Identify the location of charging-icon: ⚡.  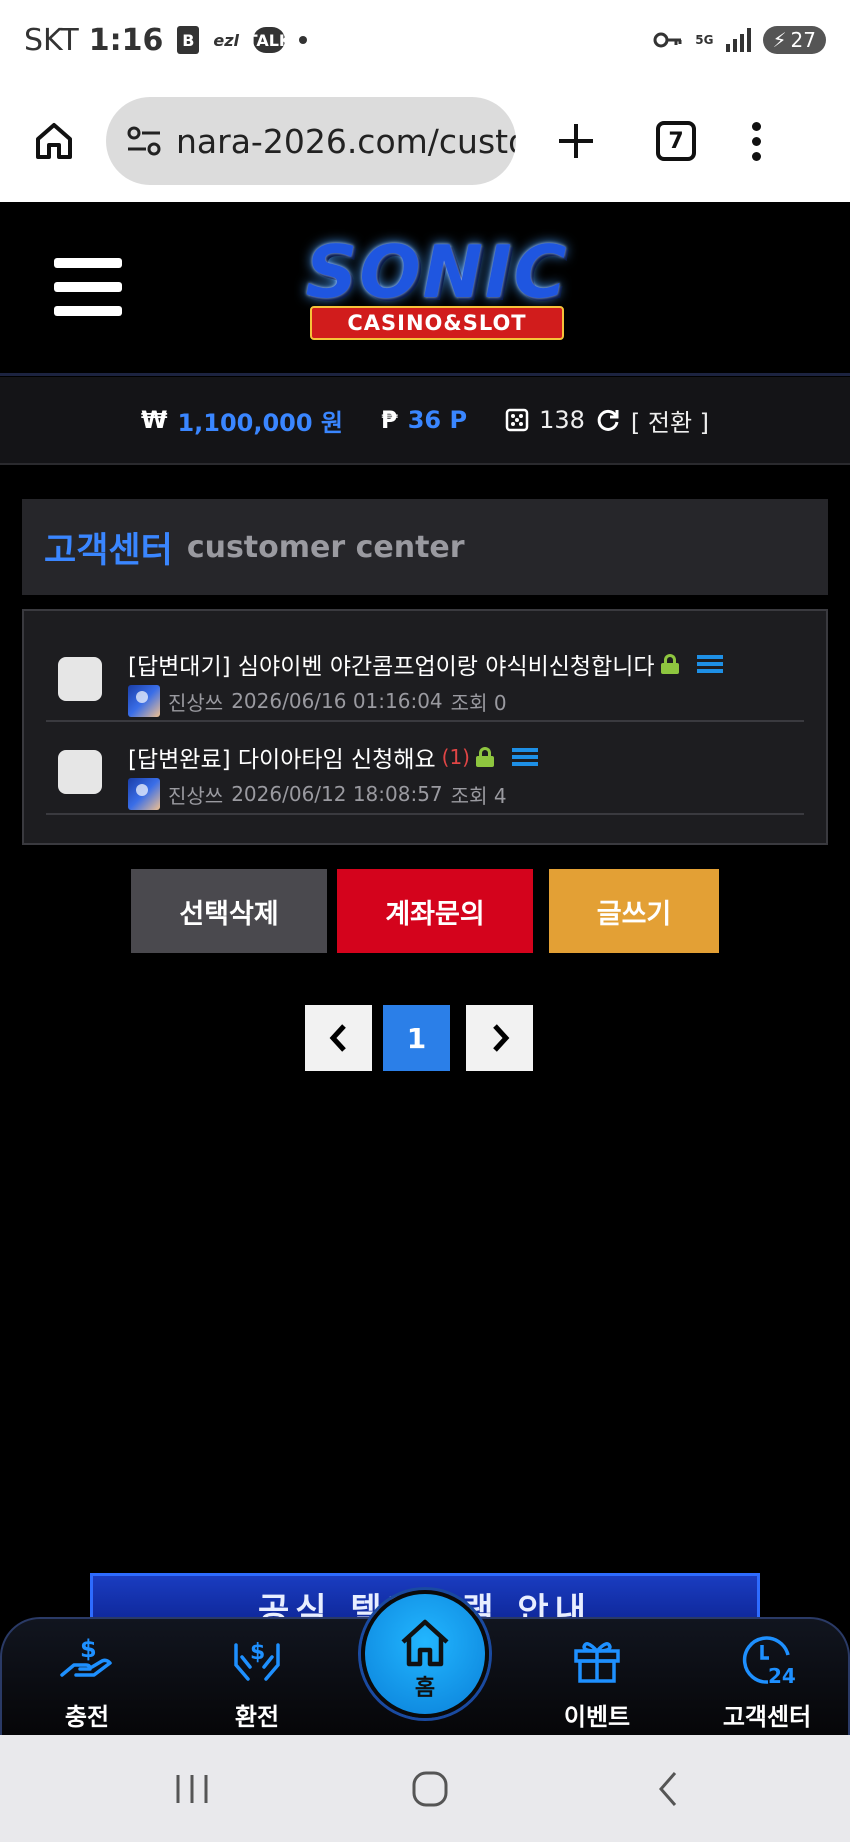
(779, 40).